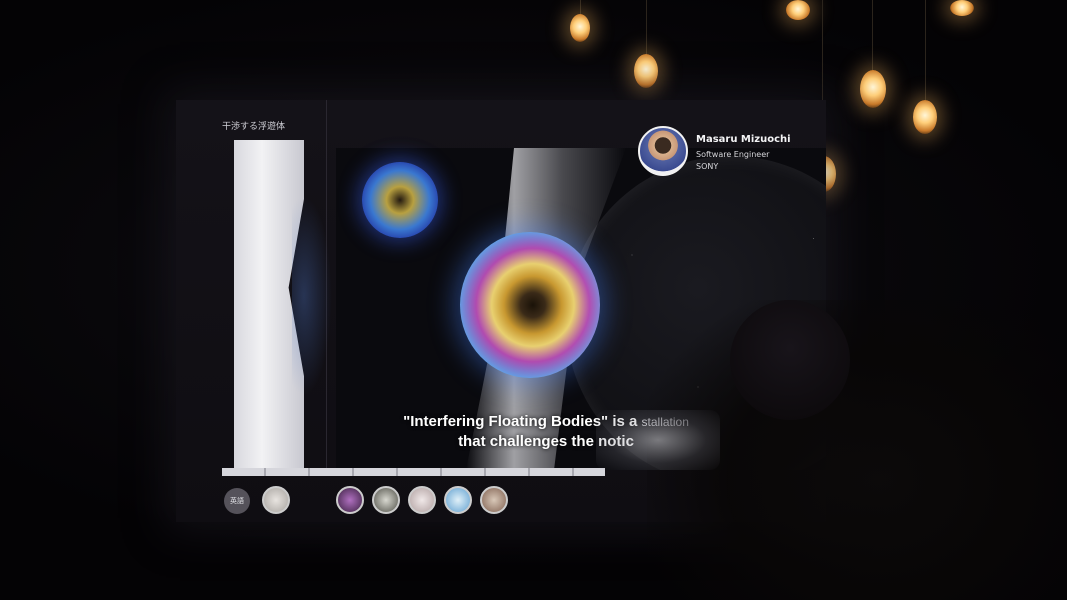  Describe the element at coordinates (400, 200) in the screenshot. I see `floating-orb-small` at that location.